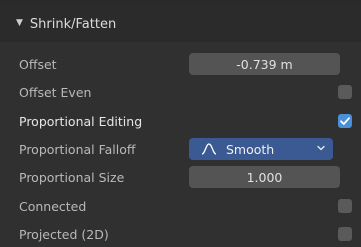 The height and width of the screenshot is (247, 361). I want to click on connected-row: Connected, so click(180, 206).